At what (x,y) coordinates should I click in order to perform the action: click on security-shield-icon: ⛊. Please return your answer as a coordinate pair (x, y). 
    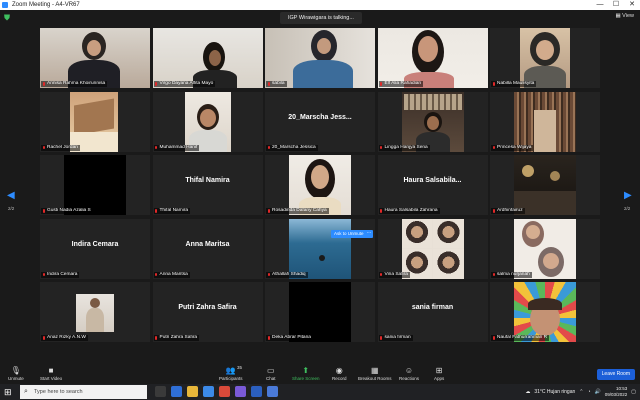
    Looking at the image, I should click on (8, 18).